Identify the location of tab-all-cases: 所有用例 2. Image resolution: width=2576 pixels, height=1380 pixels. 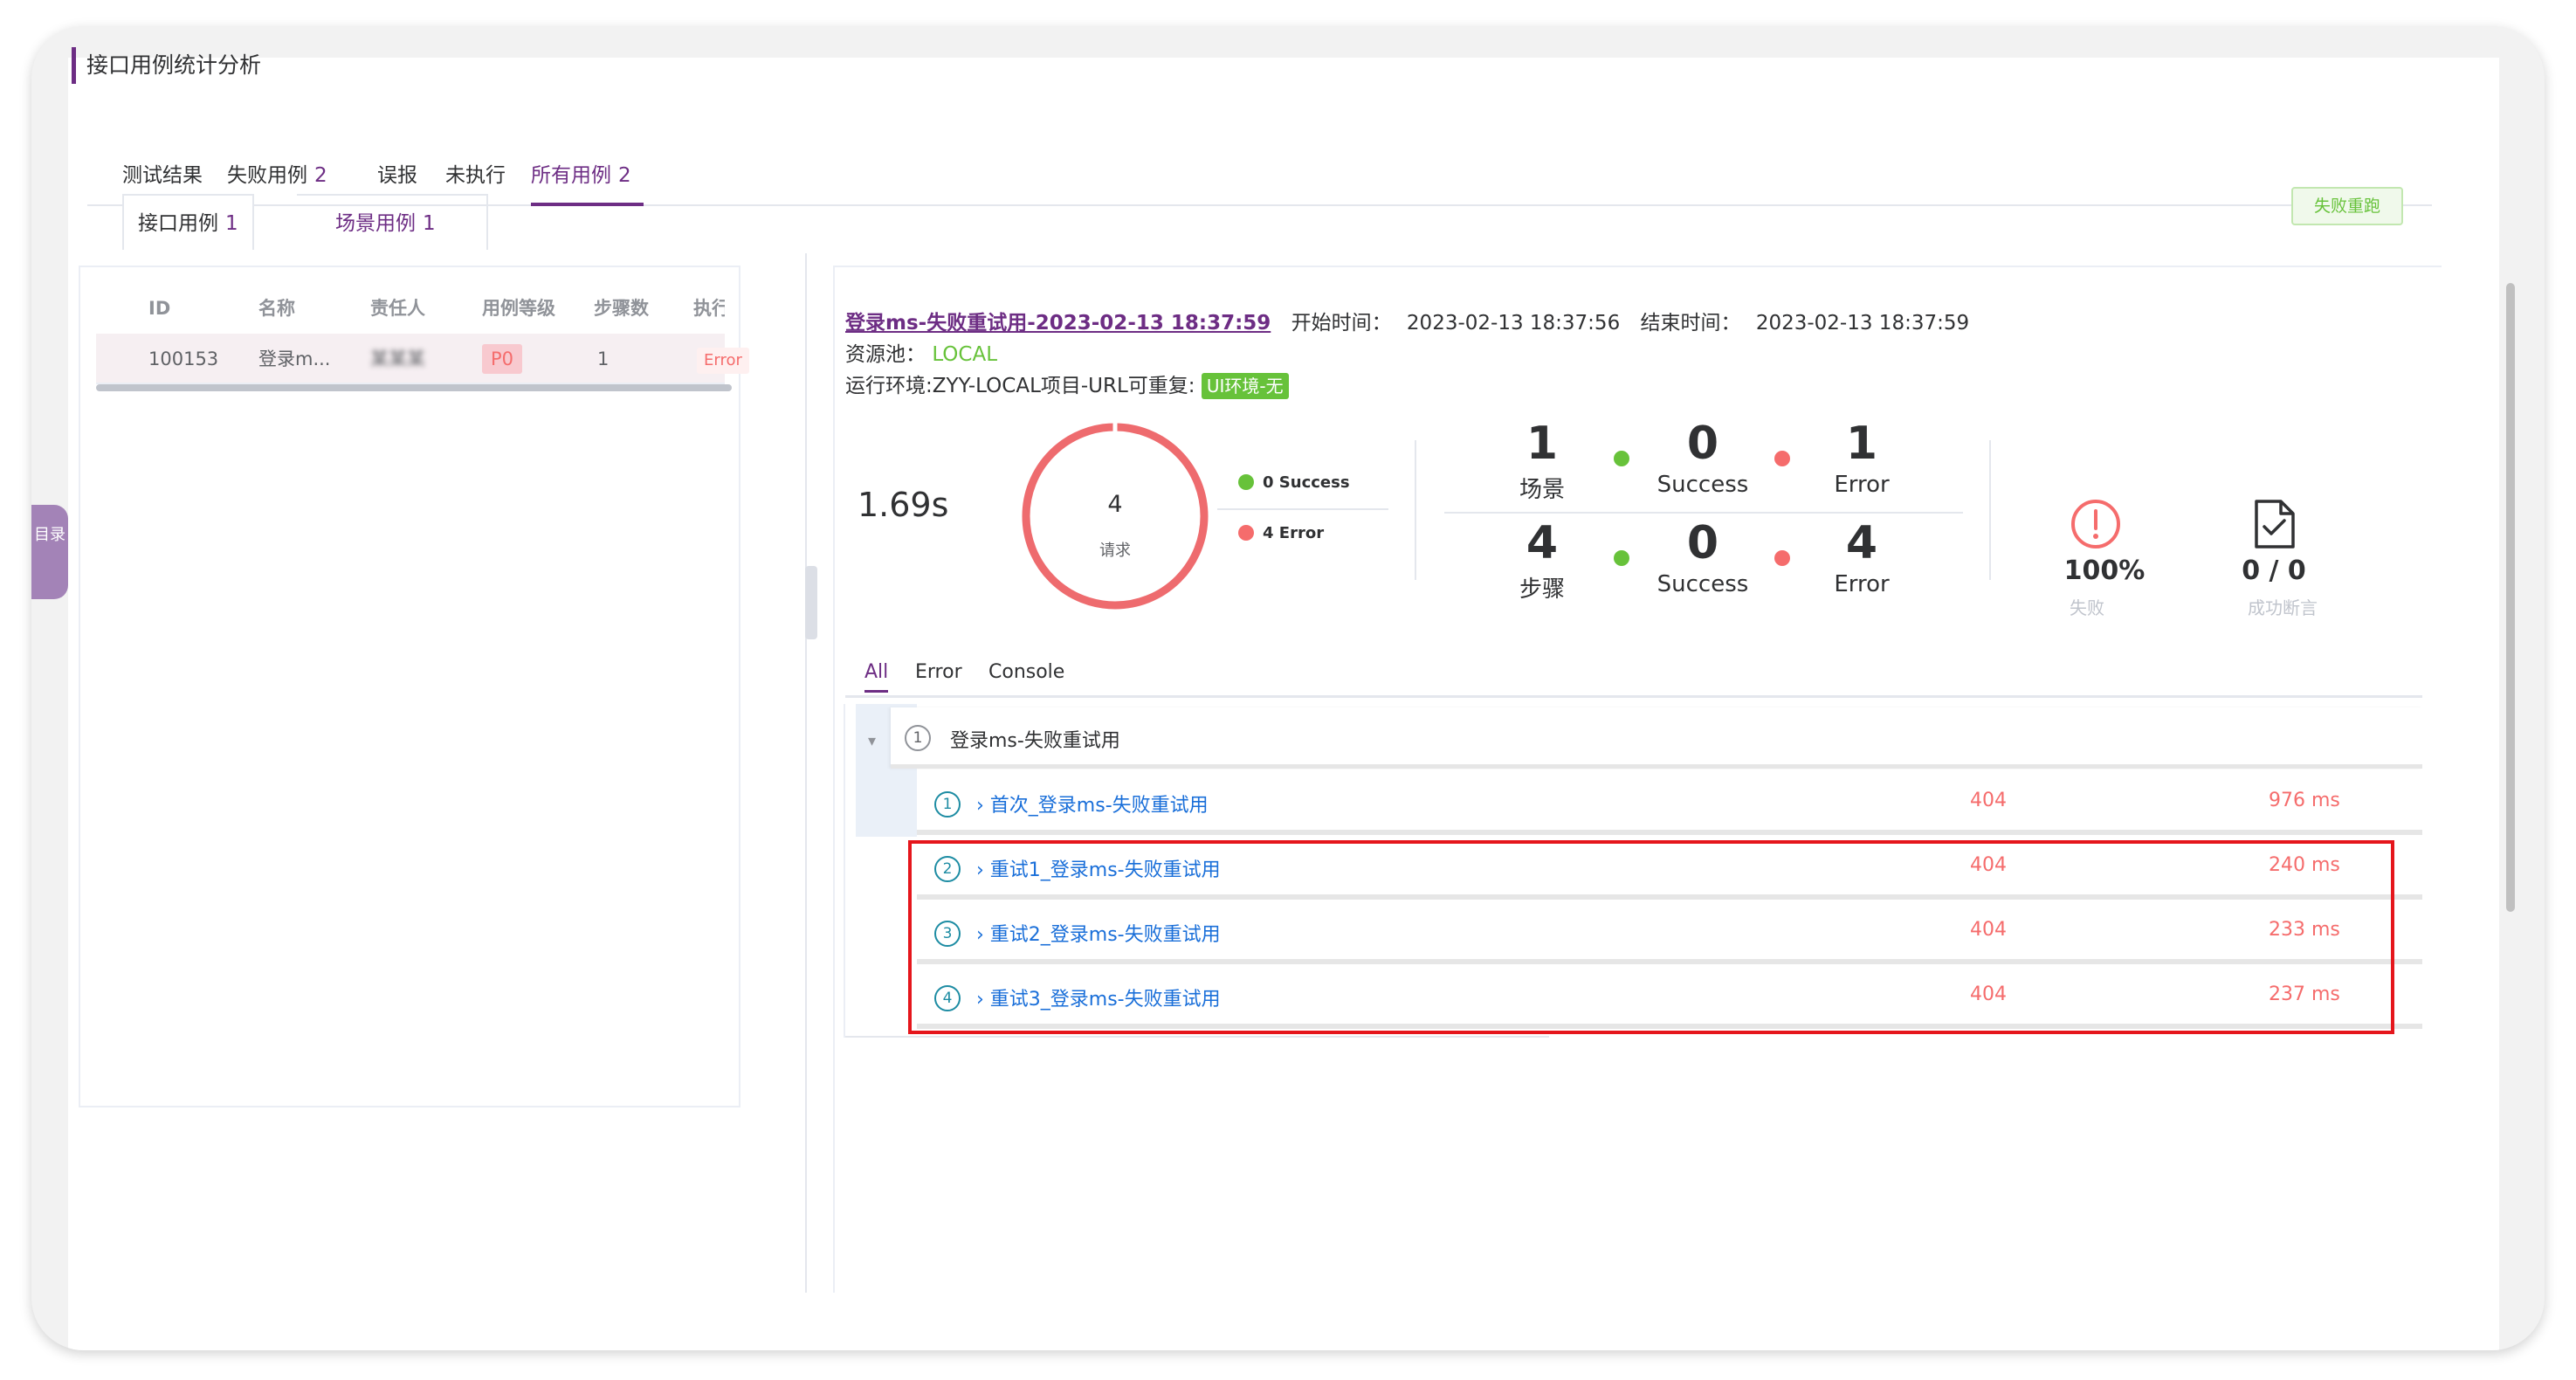
(587, 175).